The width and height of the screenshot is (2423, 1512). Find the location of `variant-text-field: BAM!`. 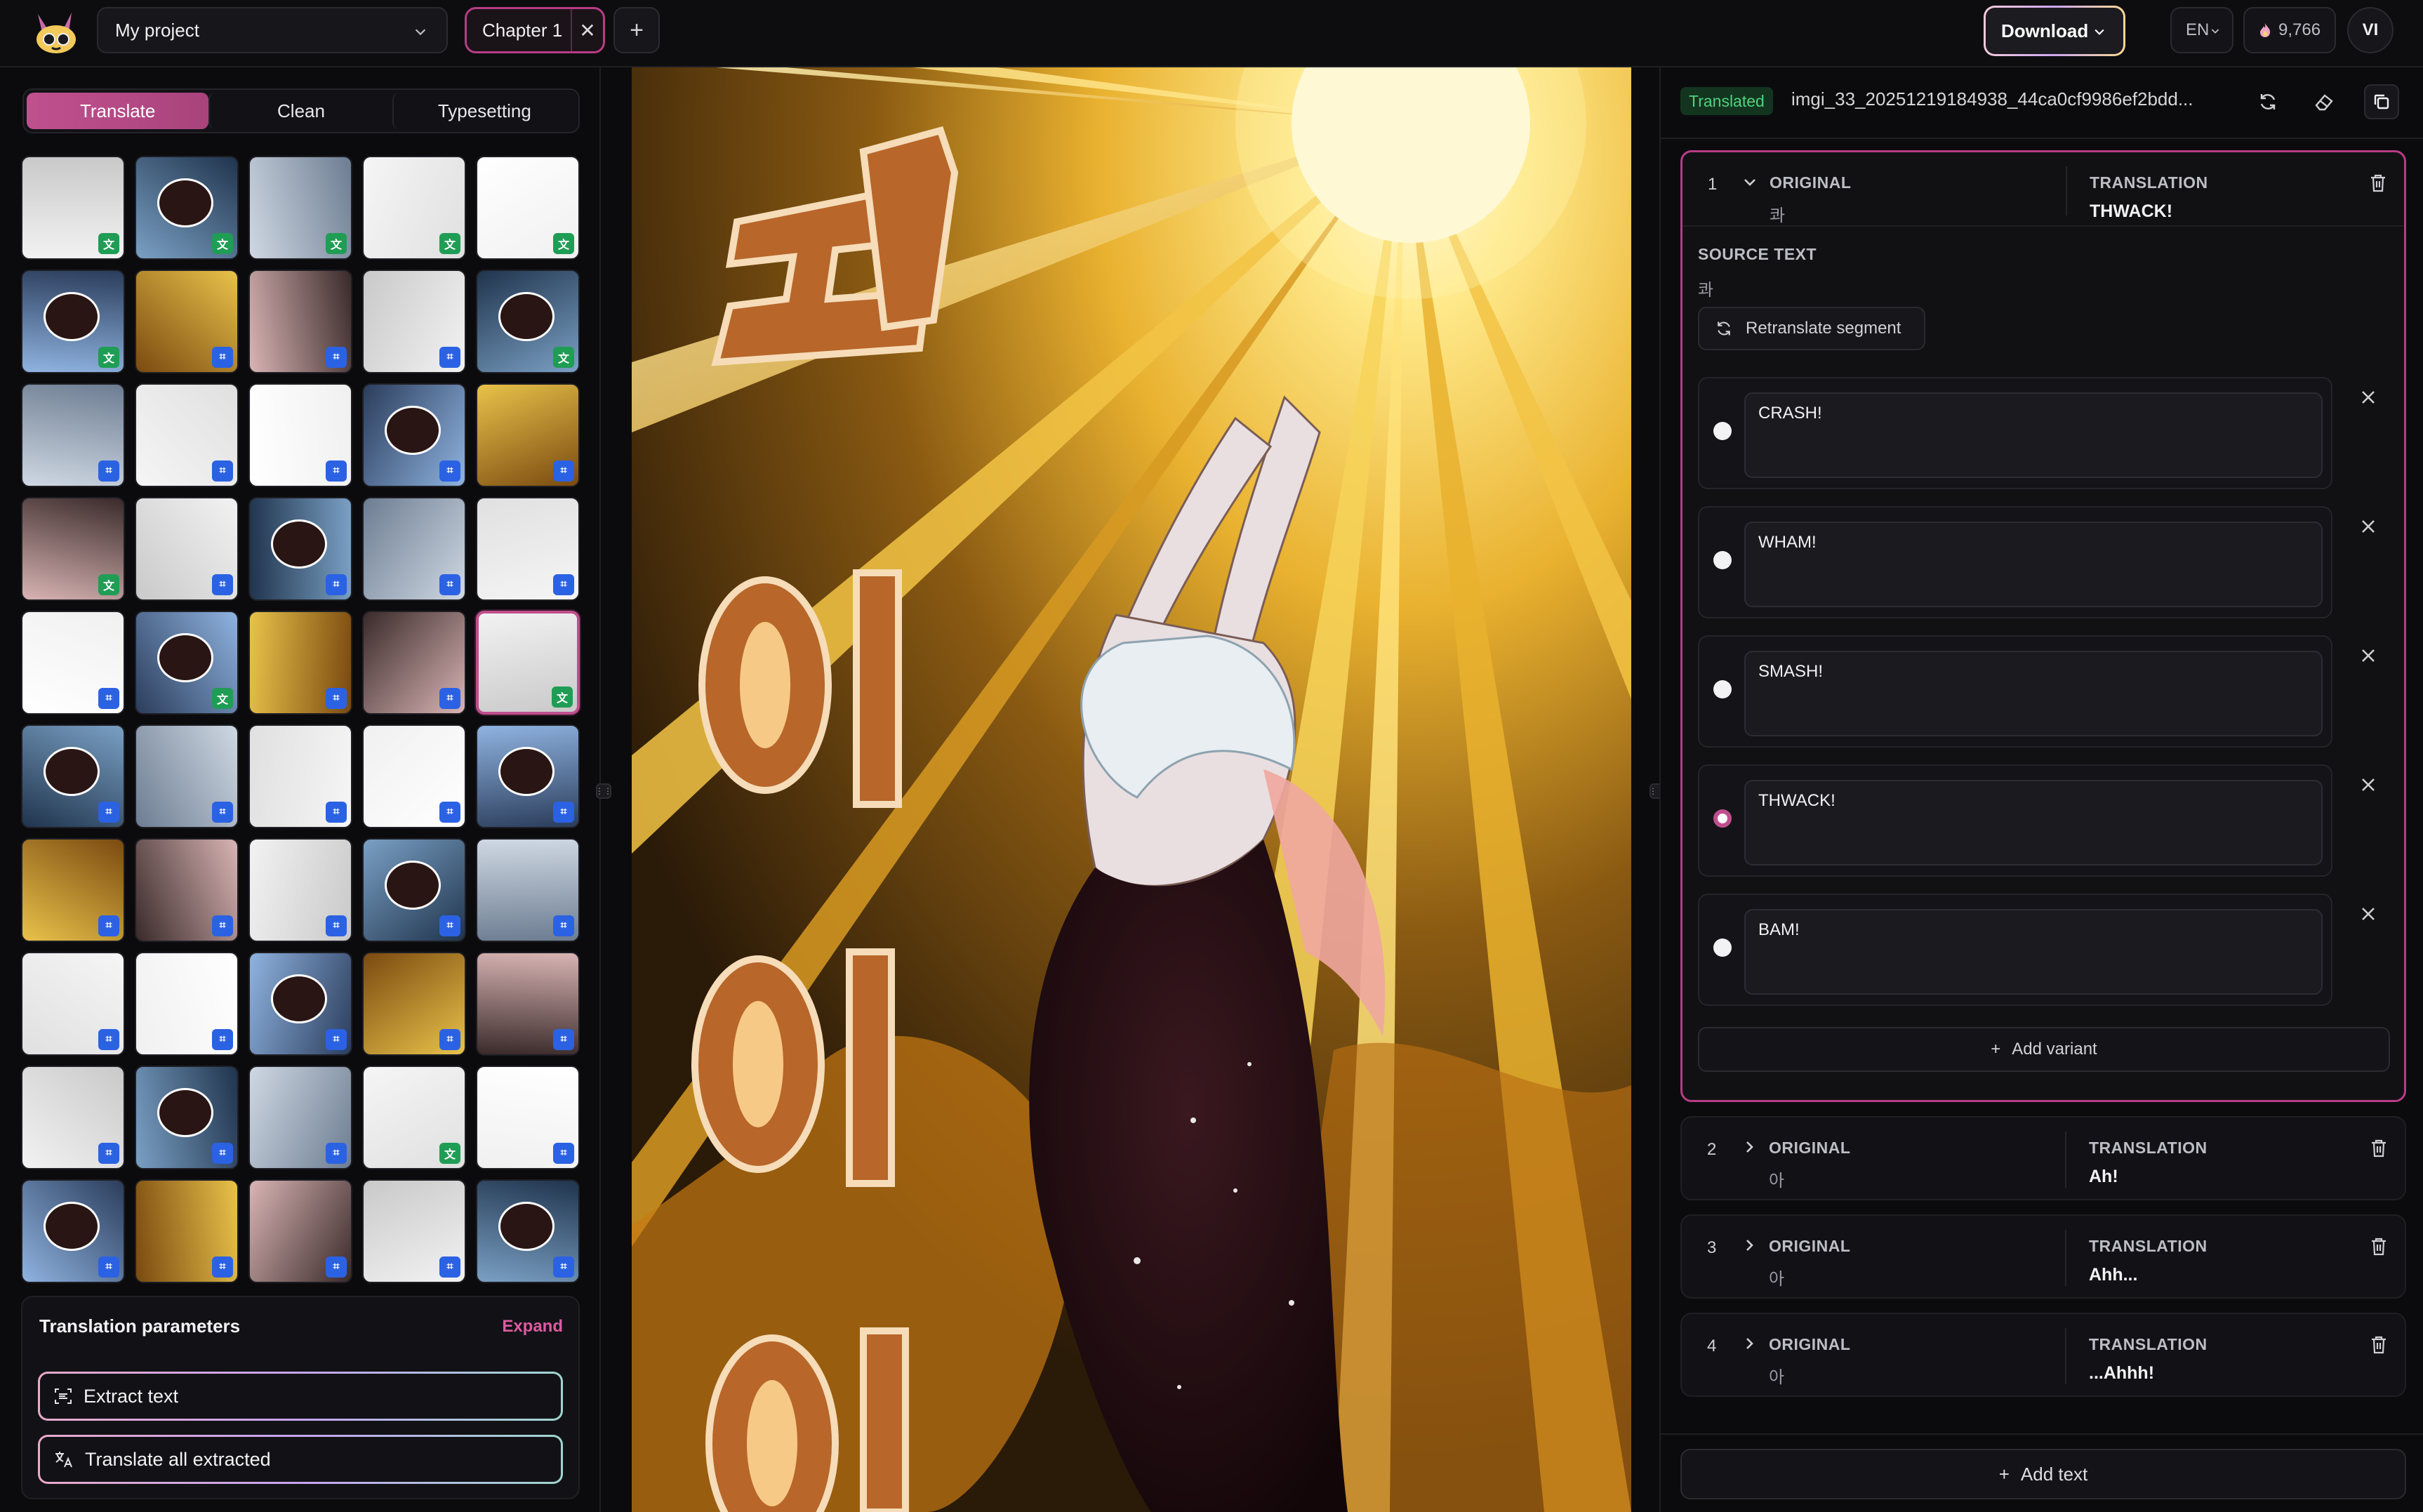

variant-text-field: BAM! is located at coordinates (2033, 952).